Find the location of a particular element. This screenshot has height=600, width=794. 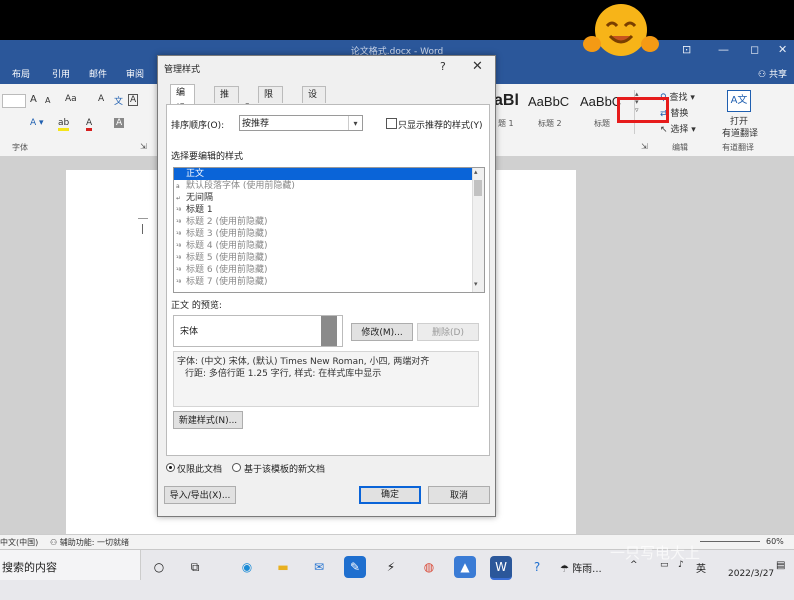

delete-button: 删除(D) is located at coordinates (448, 332).